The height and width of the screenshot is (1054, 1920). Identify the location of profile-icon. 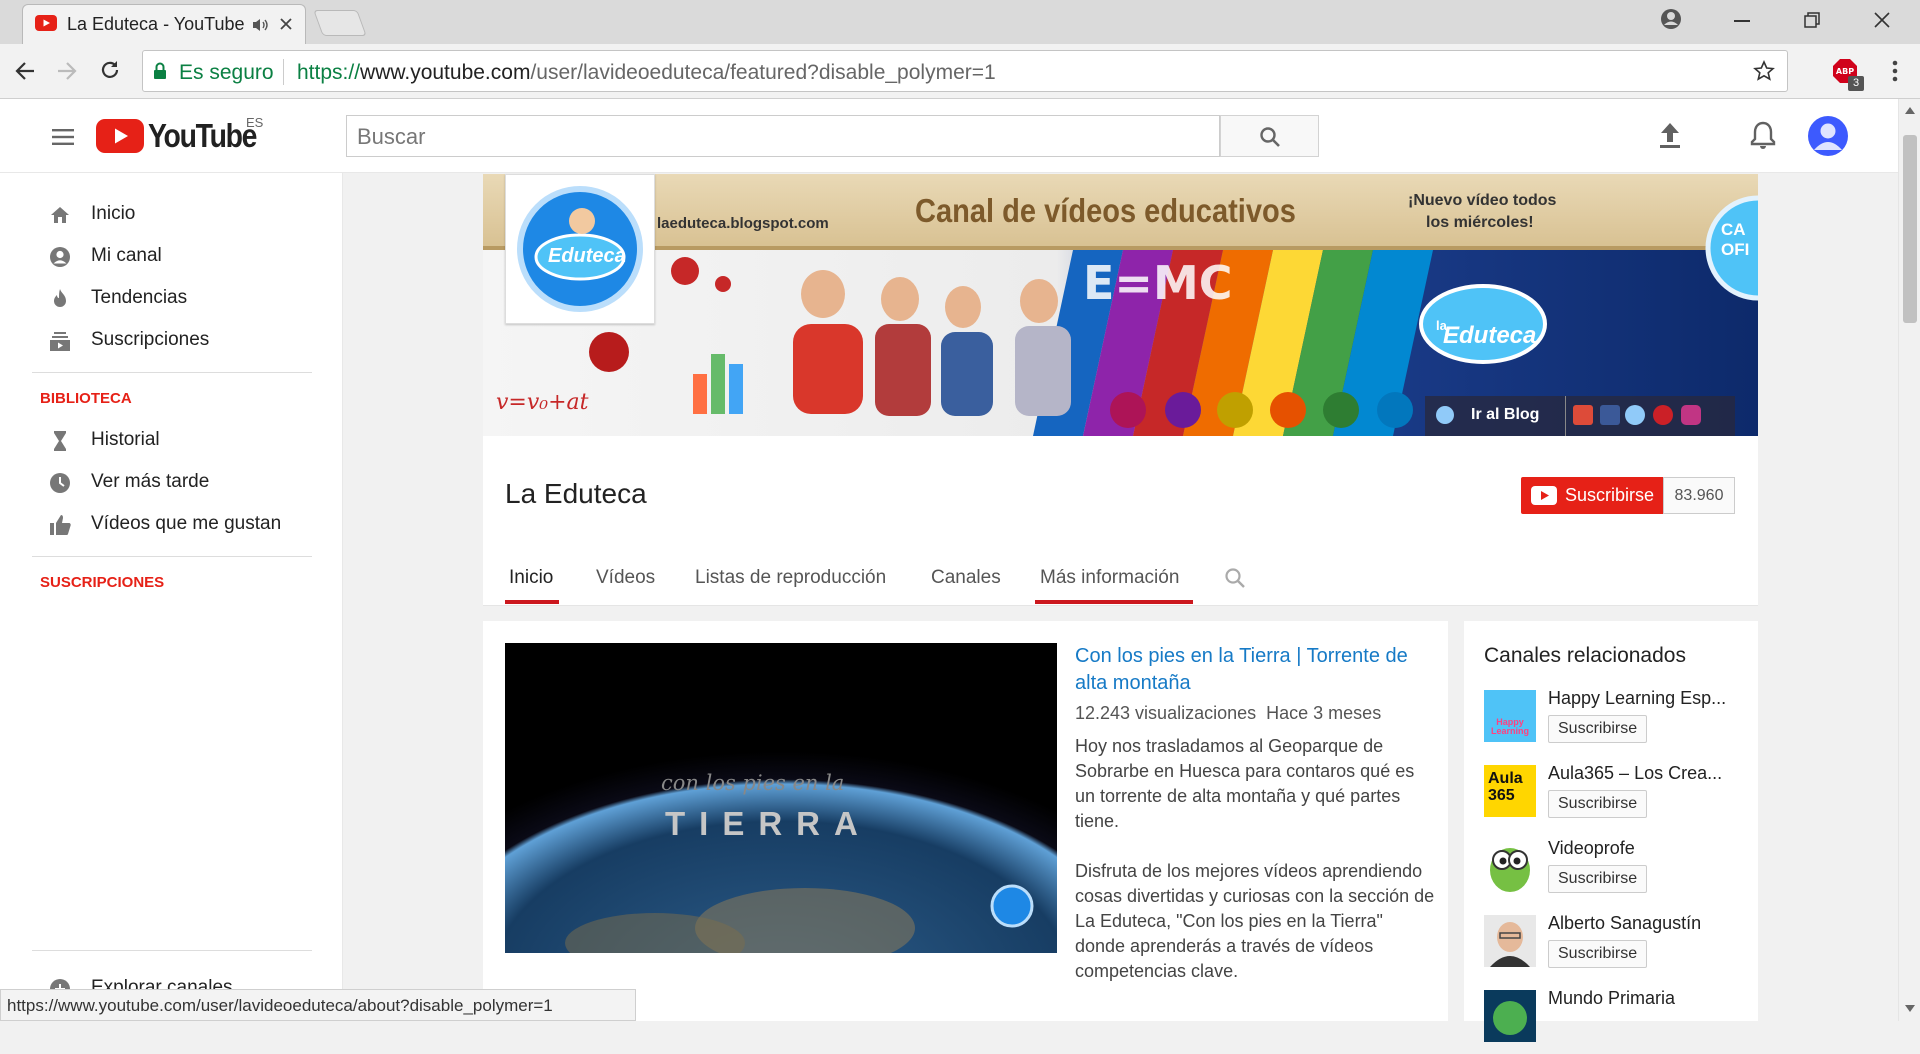
(1671, 19).